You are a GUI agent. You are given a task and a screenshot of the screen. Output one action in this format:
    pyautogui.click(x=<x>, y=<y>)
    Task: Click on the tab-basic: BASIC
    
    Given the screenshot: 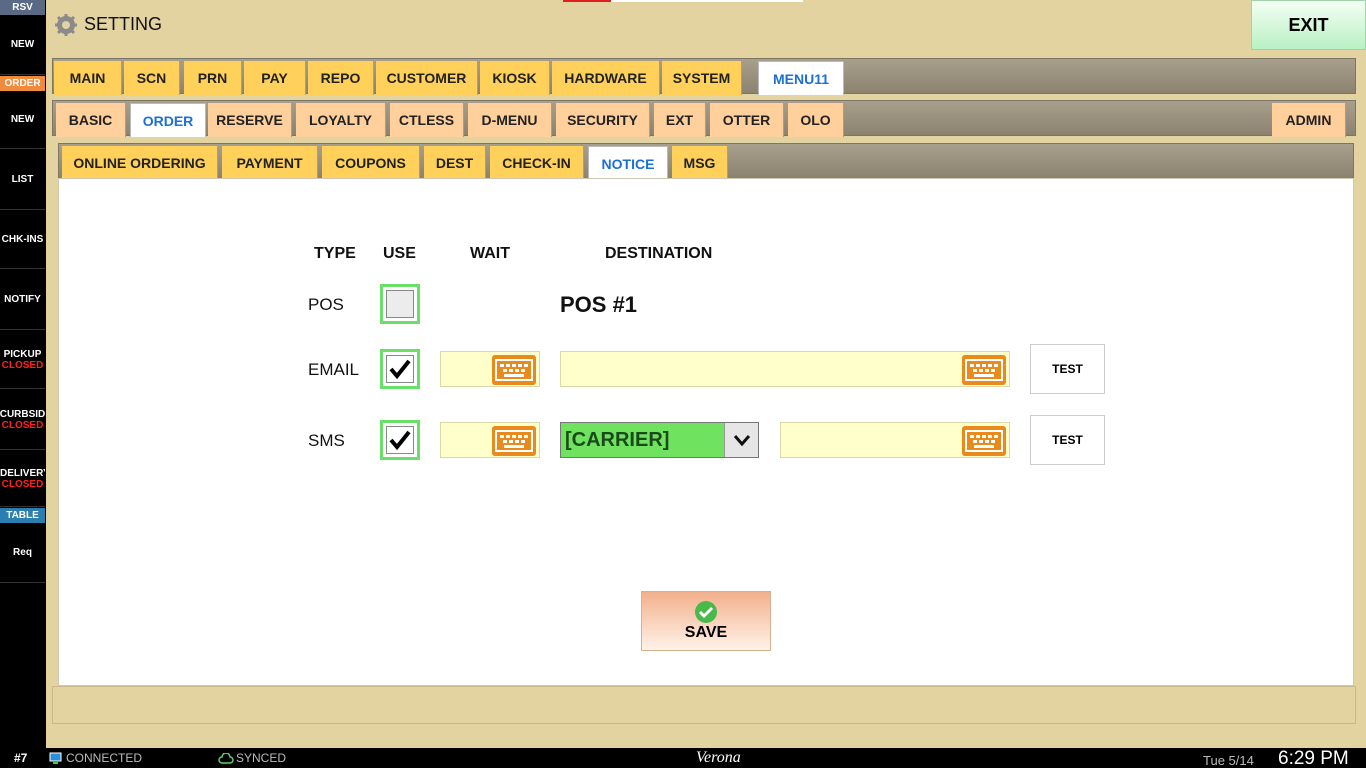 What is the action you would take?
    pyautogui.click(x=91, y=120)
    